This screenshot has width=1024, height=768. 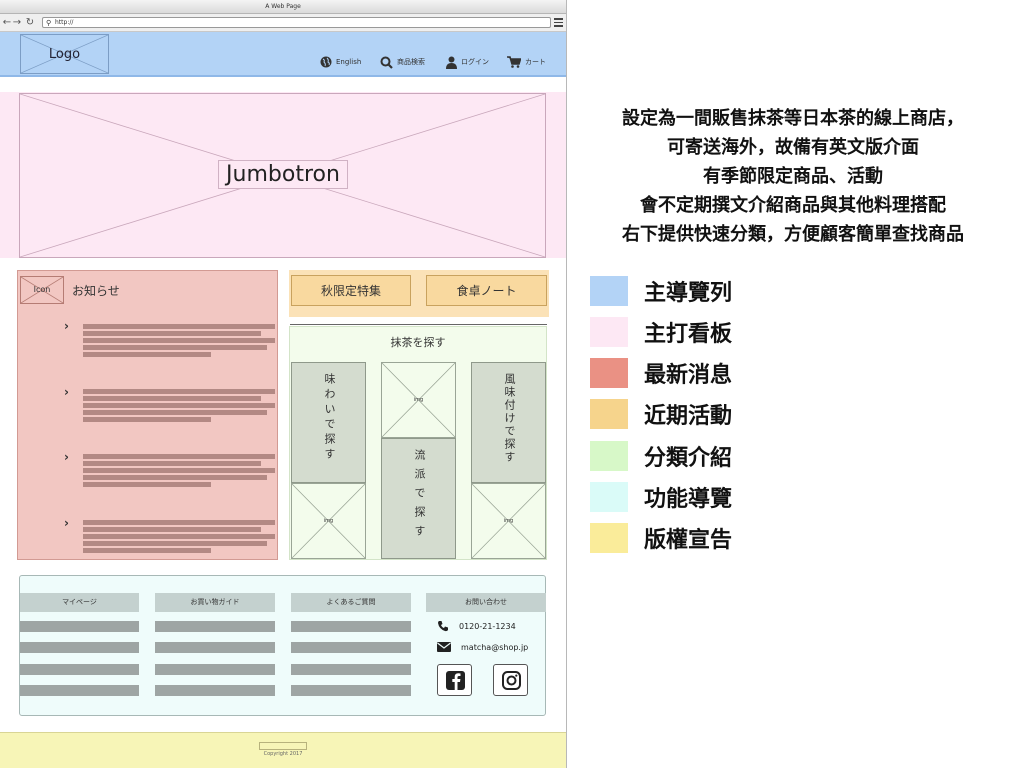 I want to click on instagram-icon, so click(x=511, y=680).